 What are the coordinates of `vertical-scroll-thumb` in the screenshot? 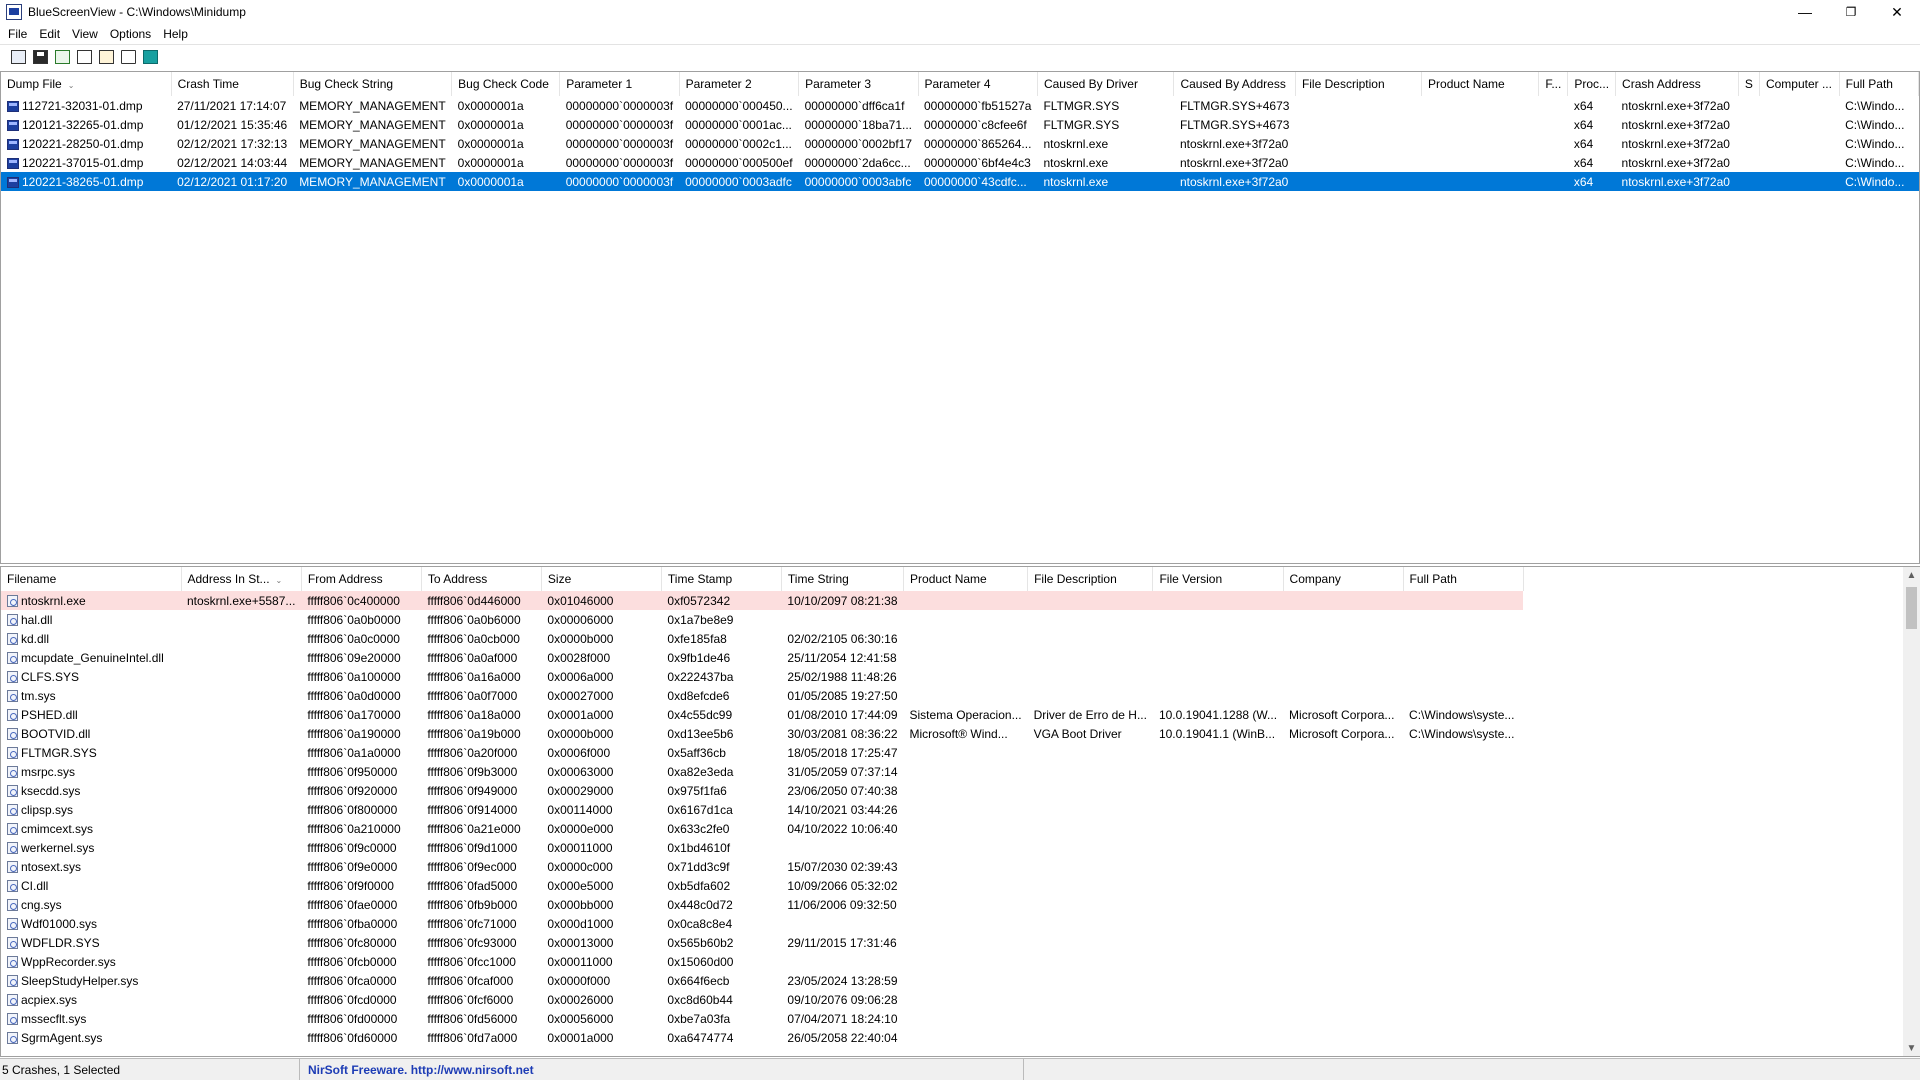 It's located at (1911, 608).